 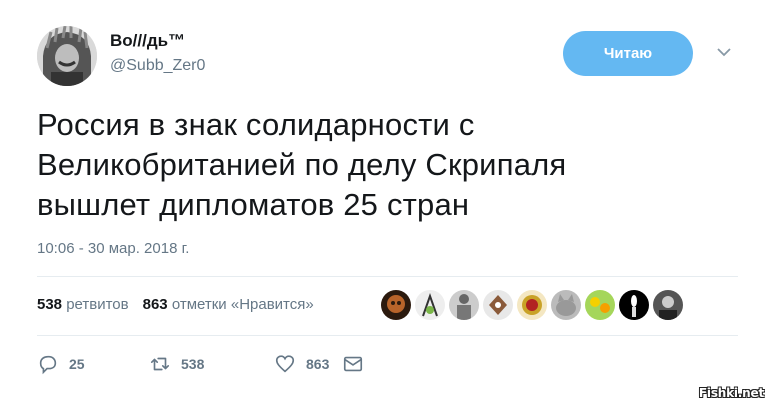 I want to click on heart-icon, so click(x=285, y=364).